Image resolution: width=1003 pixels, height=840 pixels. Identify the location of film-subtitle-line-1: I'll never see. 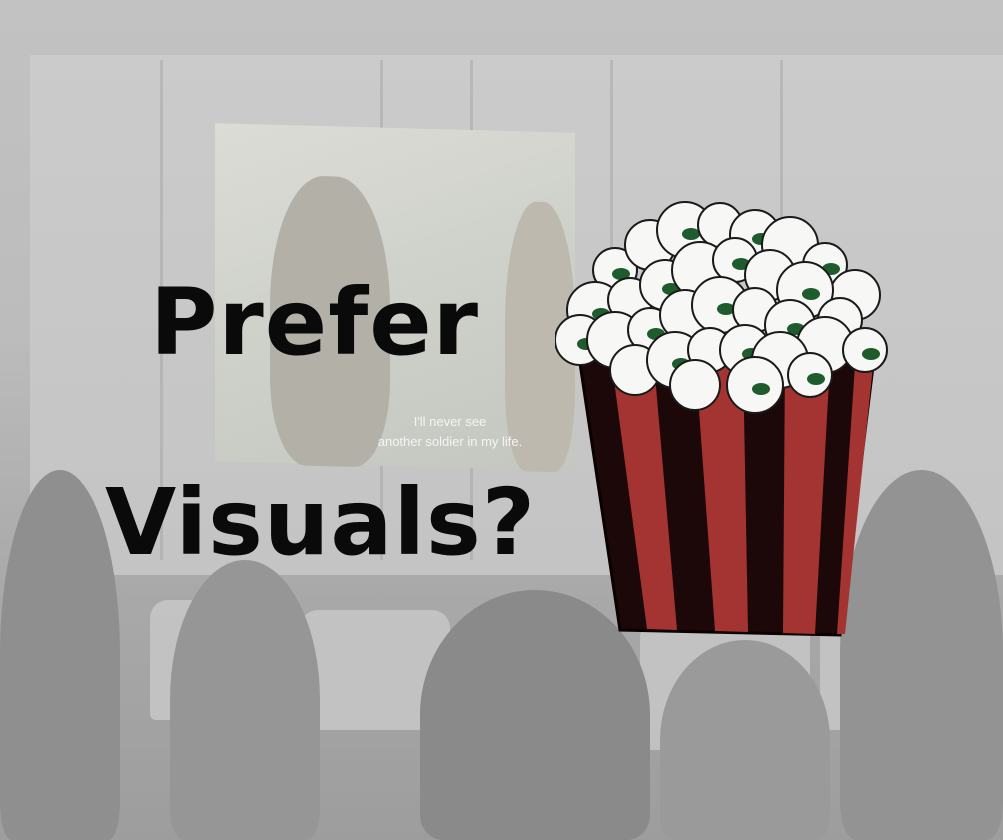
(450, 421).